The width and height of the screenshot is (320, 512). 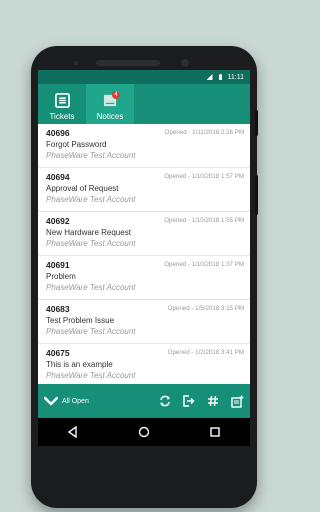 What do you see at coordinates (51, 401) in the screenshot?
I see `chevron-down-icon` at bounding box center [51, 401].